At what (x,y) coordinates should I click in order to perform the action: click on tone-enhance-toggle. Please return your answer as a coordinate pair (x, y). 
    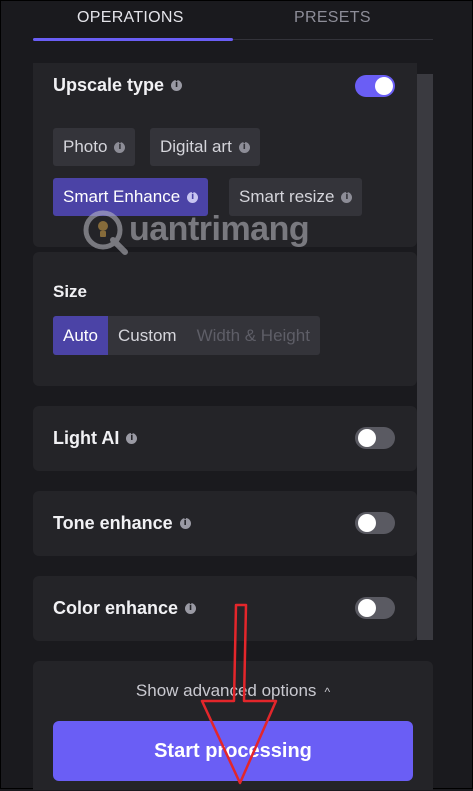
    Looking at the image, I should click on (375, 523).